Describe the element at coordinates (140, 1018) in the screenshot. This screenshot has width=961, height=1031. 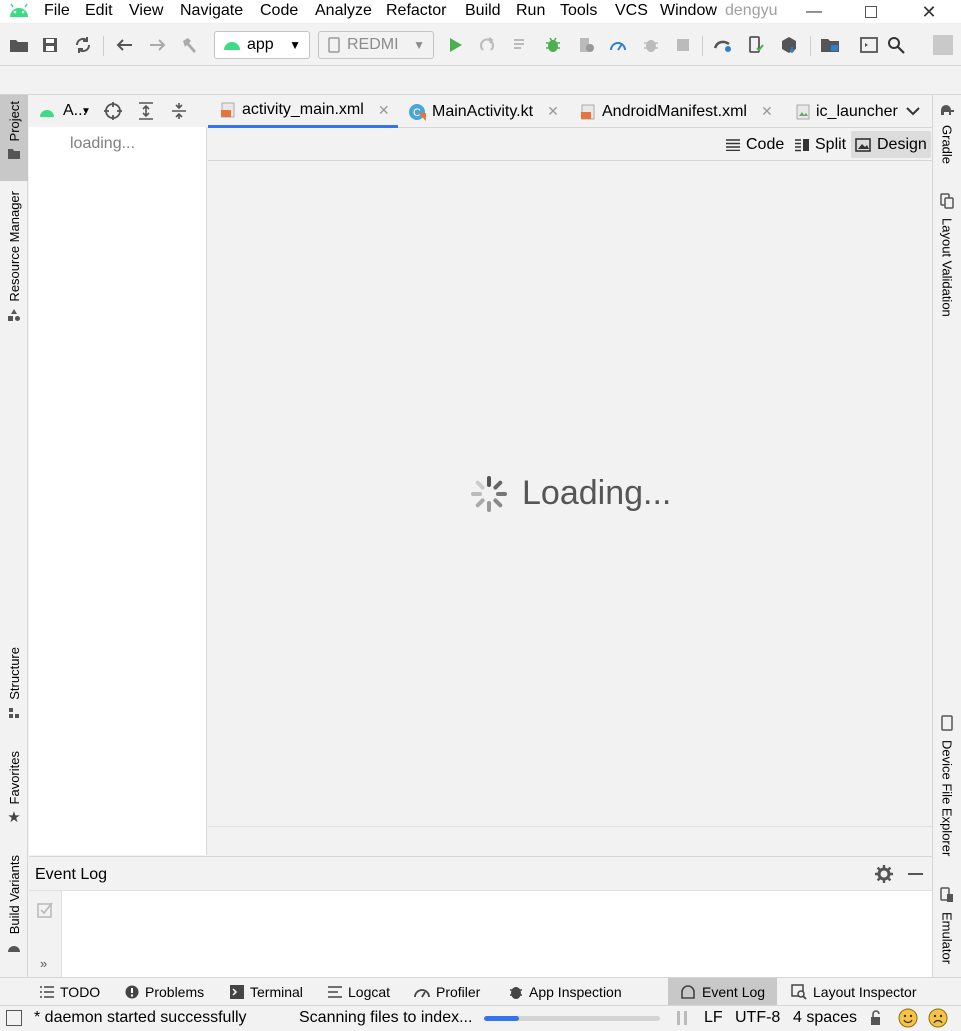
I see `status-message: * daemon started successfully` at that location.